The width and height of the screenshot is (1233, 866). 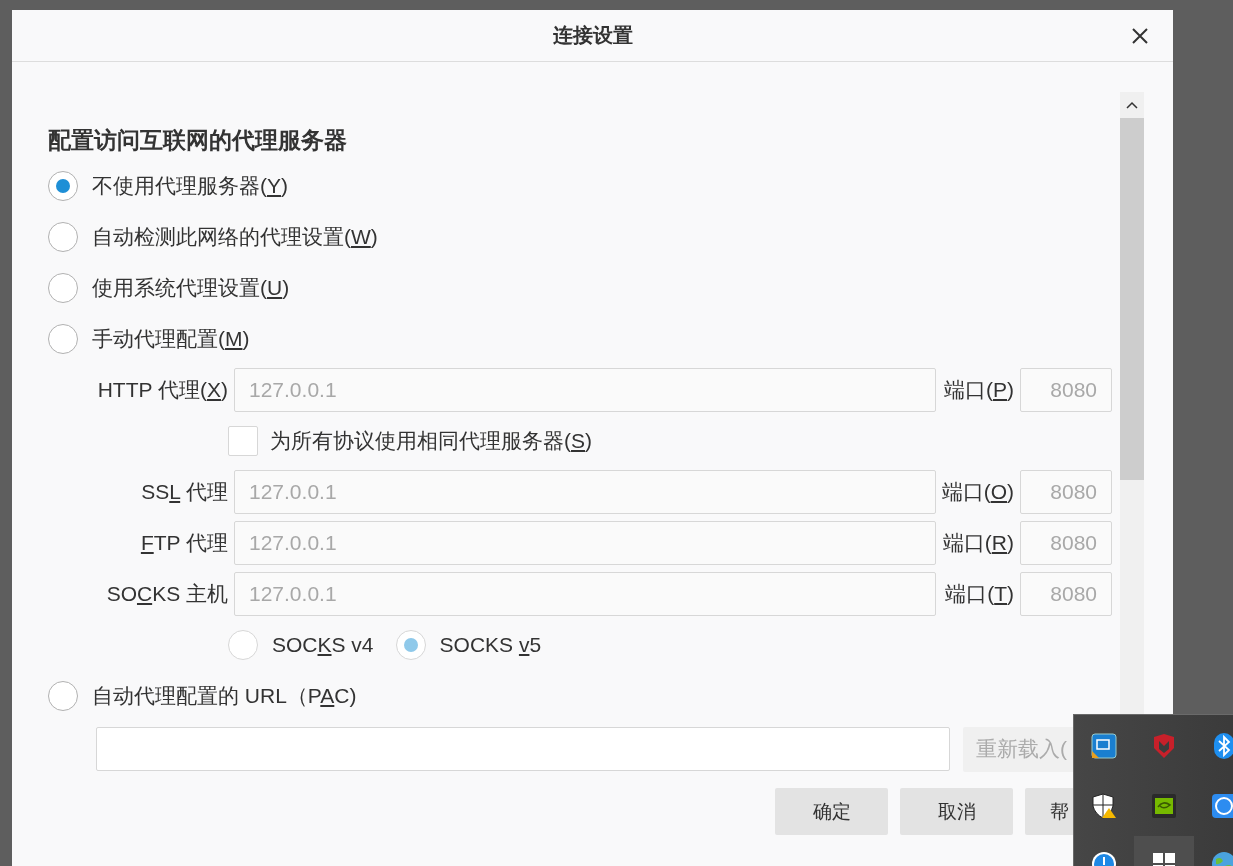 I want to click on proxy-label: SOCKS 主机, so click(x=166, y=593).